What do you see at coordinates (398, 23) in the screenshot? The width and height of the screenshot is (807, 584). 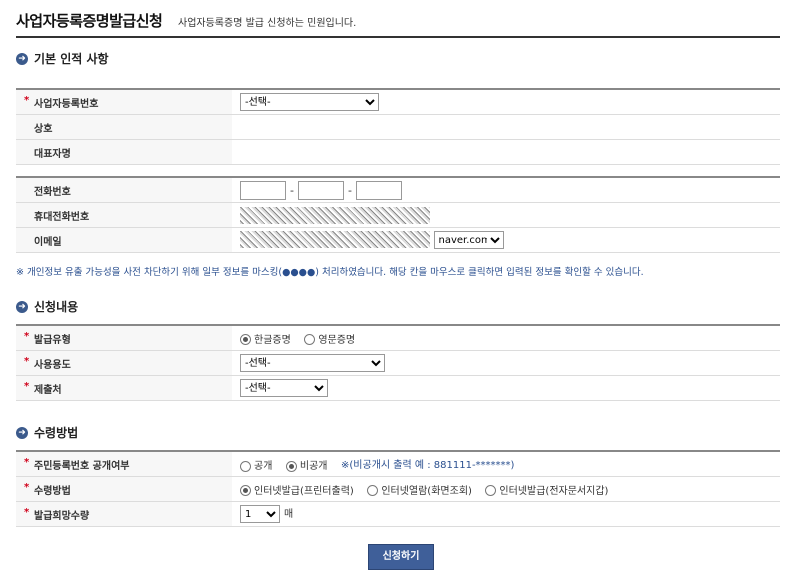 I see `page-header: 사업자등록증명발급신청 사업자등록증명 발급 신청하는 민원입니다.` at bounding box center [398, 23].